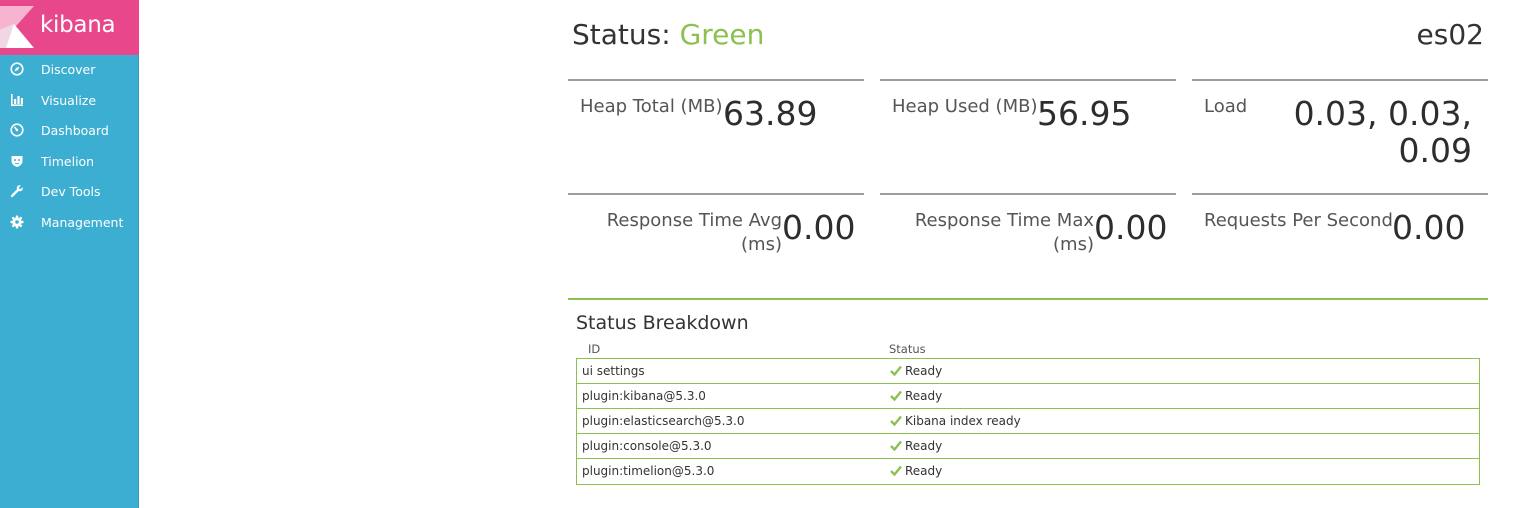 The height and width of the screenshot is (508, 1535). What do you see at coordinates (16, 191) in the screenshot?
I see `wrench-icon` at bounding box center [16, 191].